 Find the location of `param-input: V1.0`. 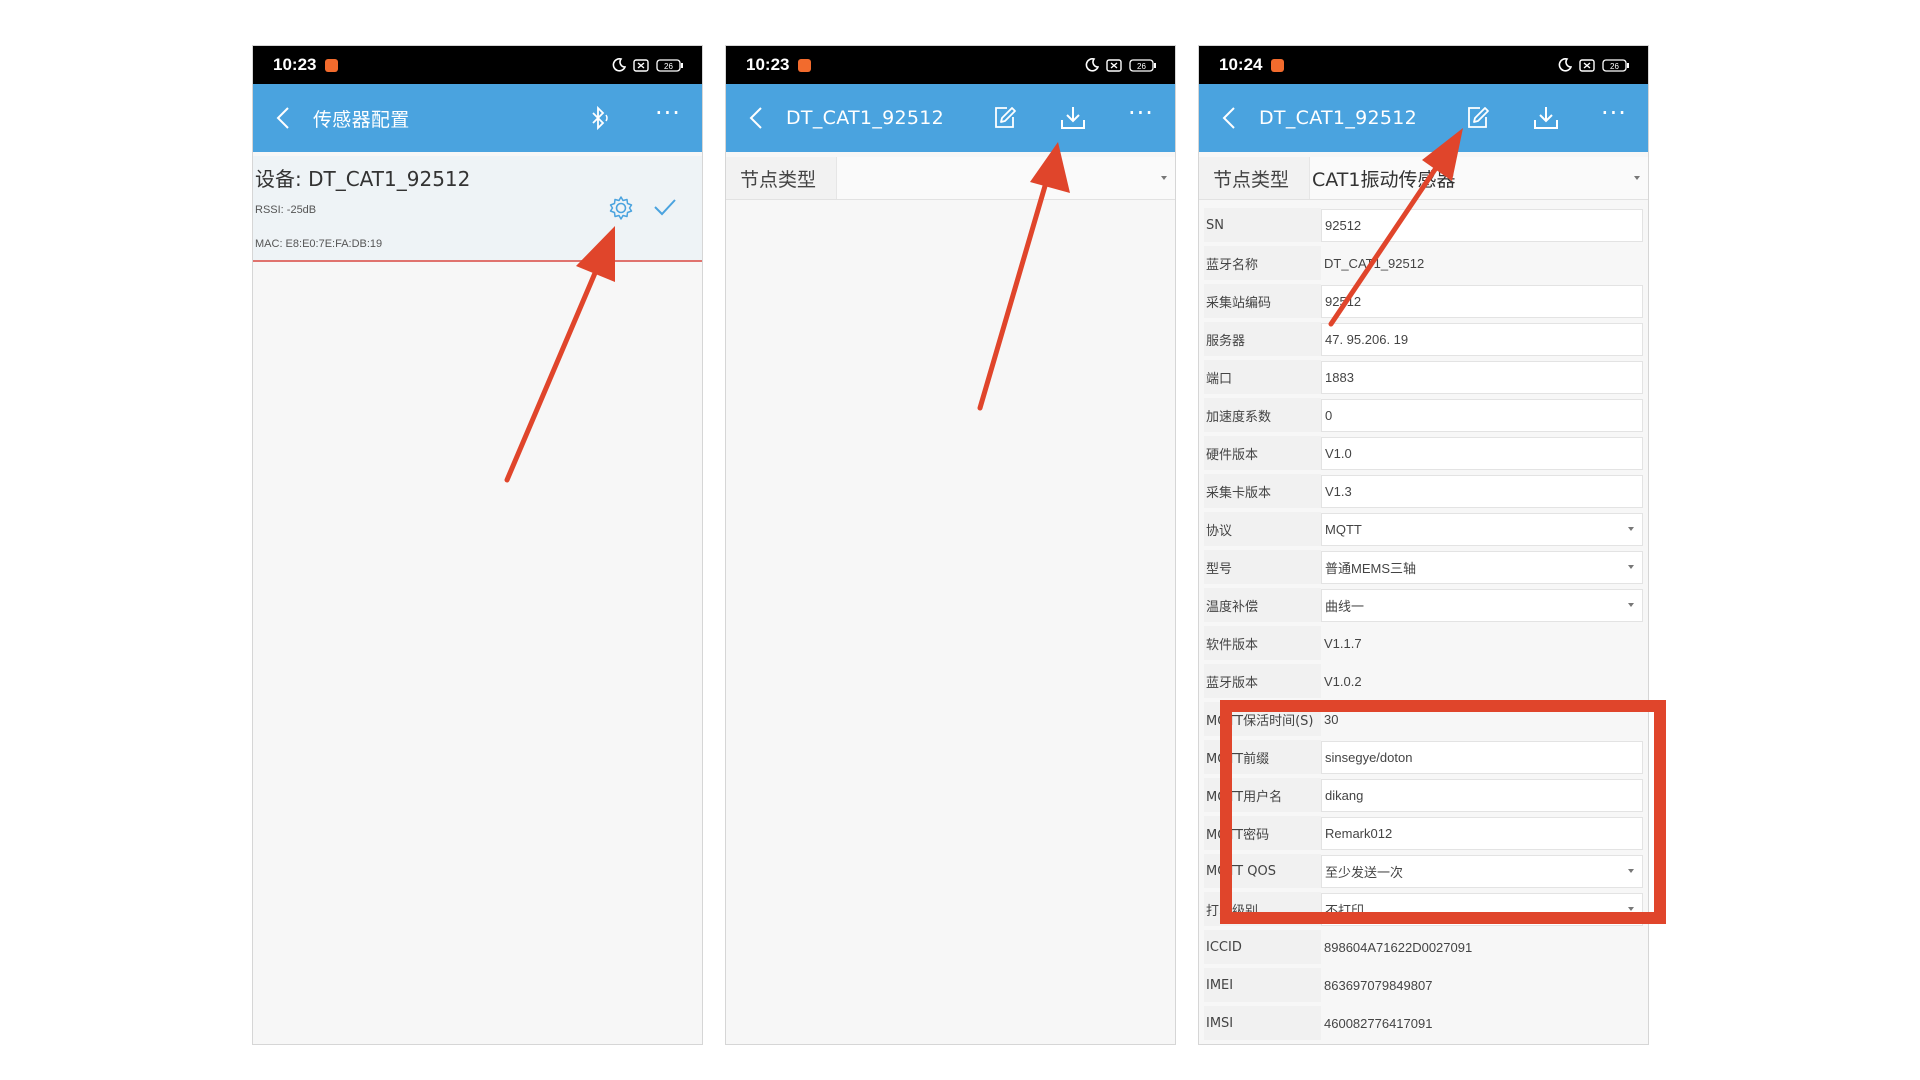

param-input: V1.0 is located at coordinates (1482, 453).